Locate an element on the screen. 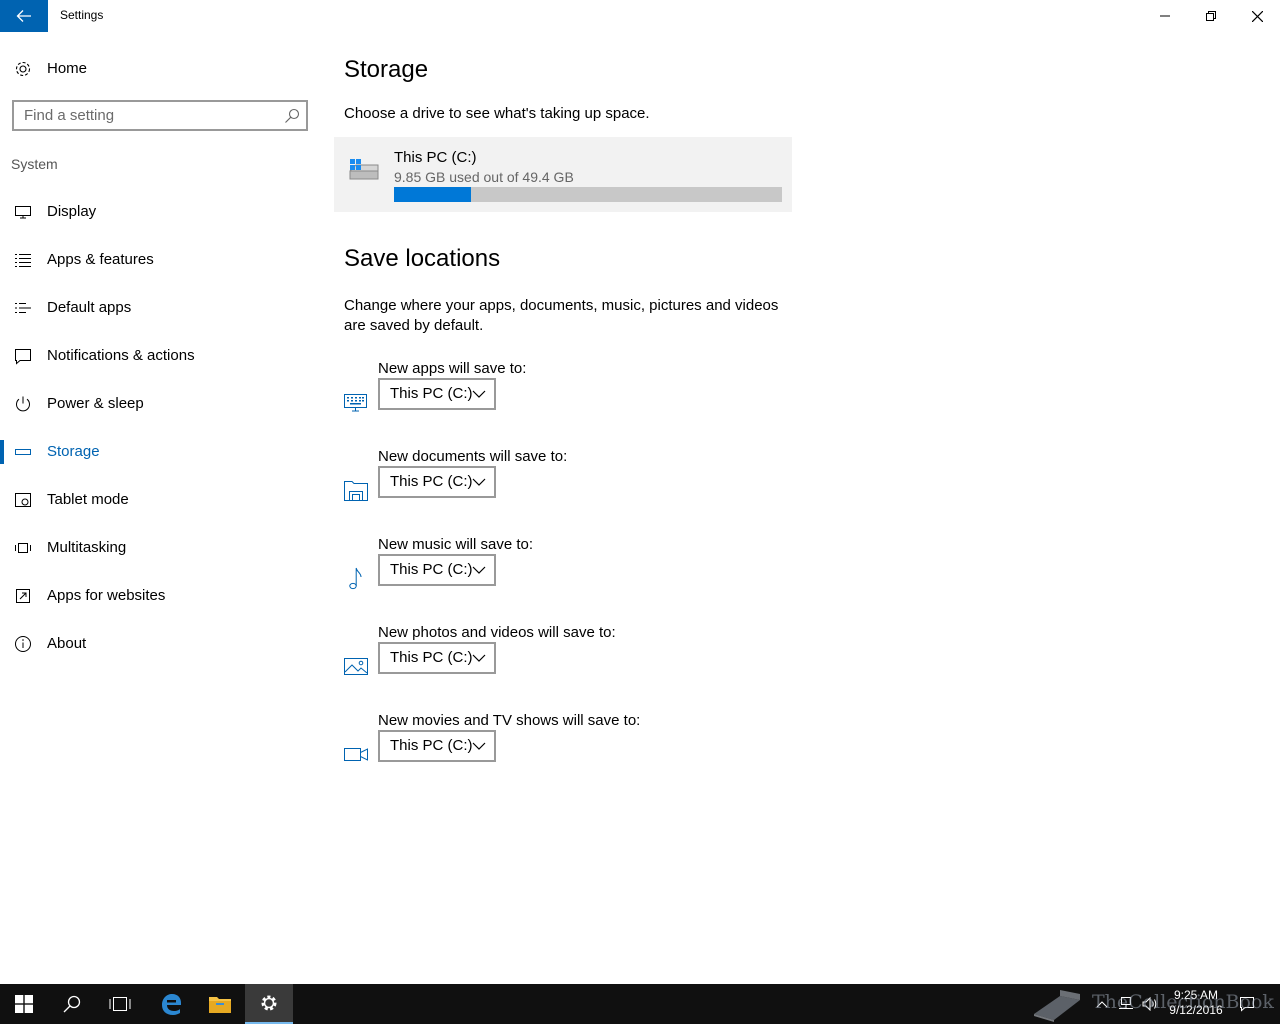  search-box is located at coordinates (160, 115).